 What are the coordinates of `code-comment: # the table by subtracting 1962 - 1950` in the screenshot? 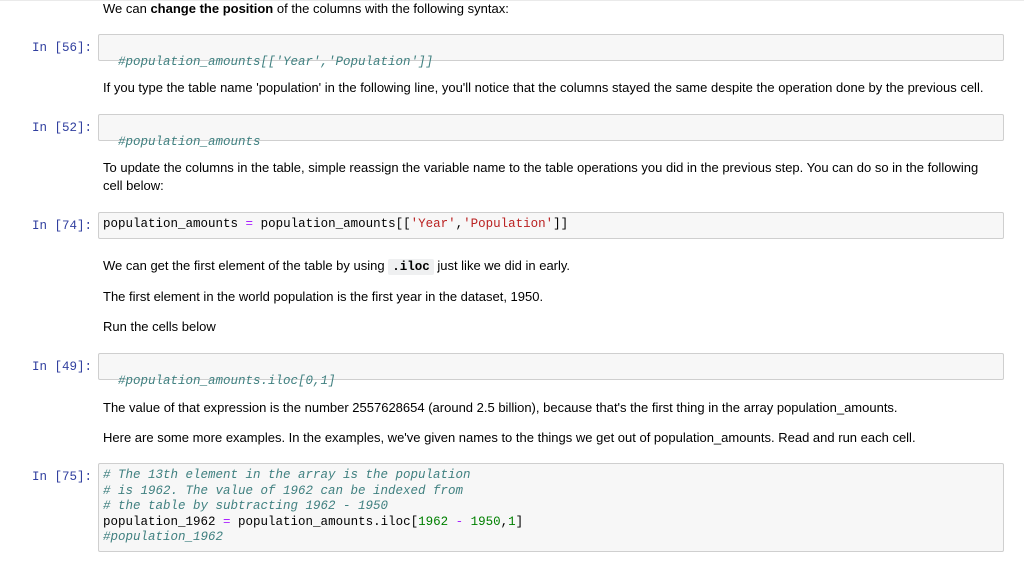 It's located at (246, 506).